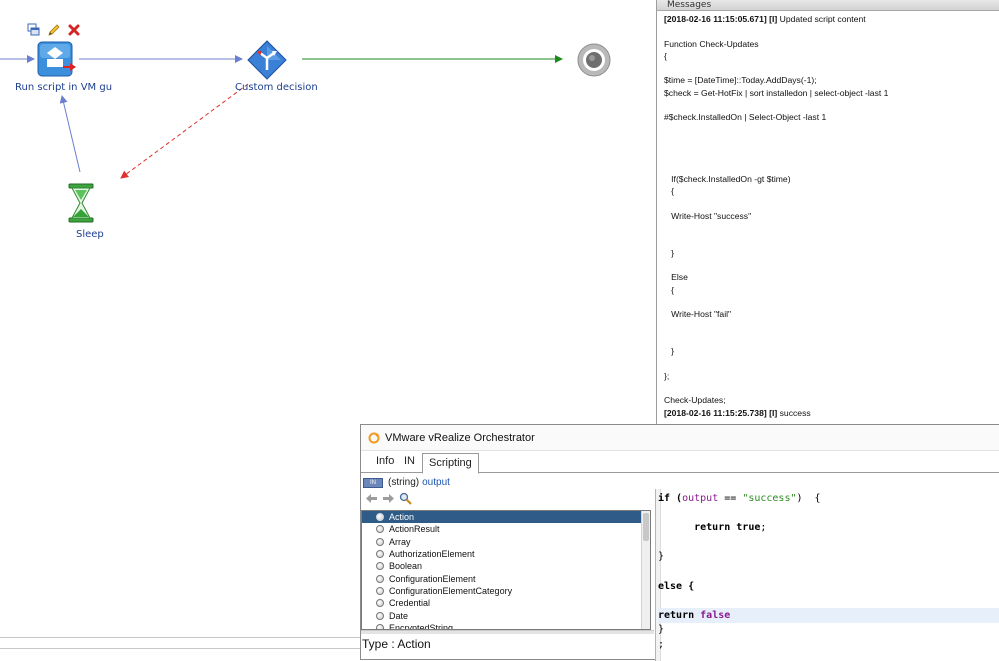  What do you see at coordinates (506, 615) in the screenshot?
I see `type-list-item: Date` at bounding box center [506, 615].